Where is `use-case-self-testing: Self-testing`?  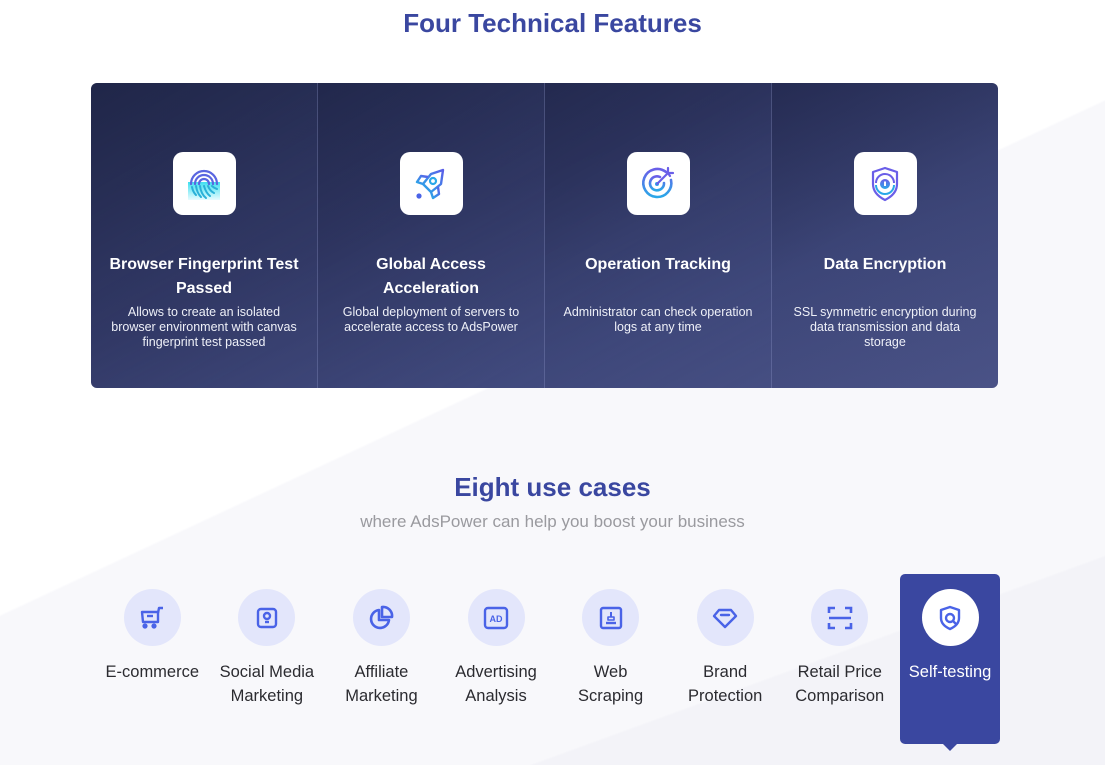
use-case-self-testing: Self-testing is located at coordinates (950, 662).